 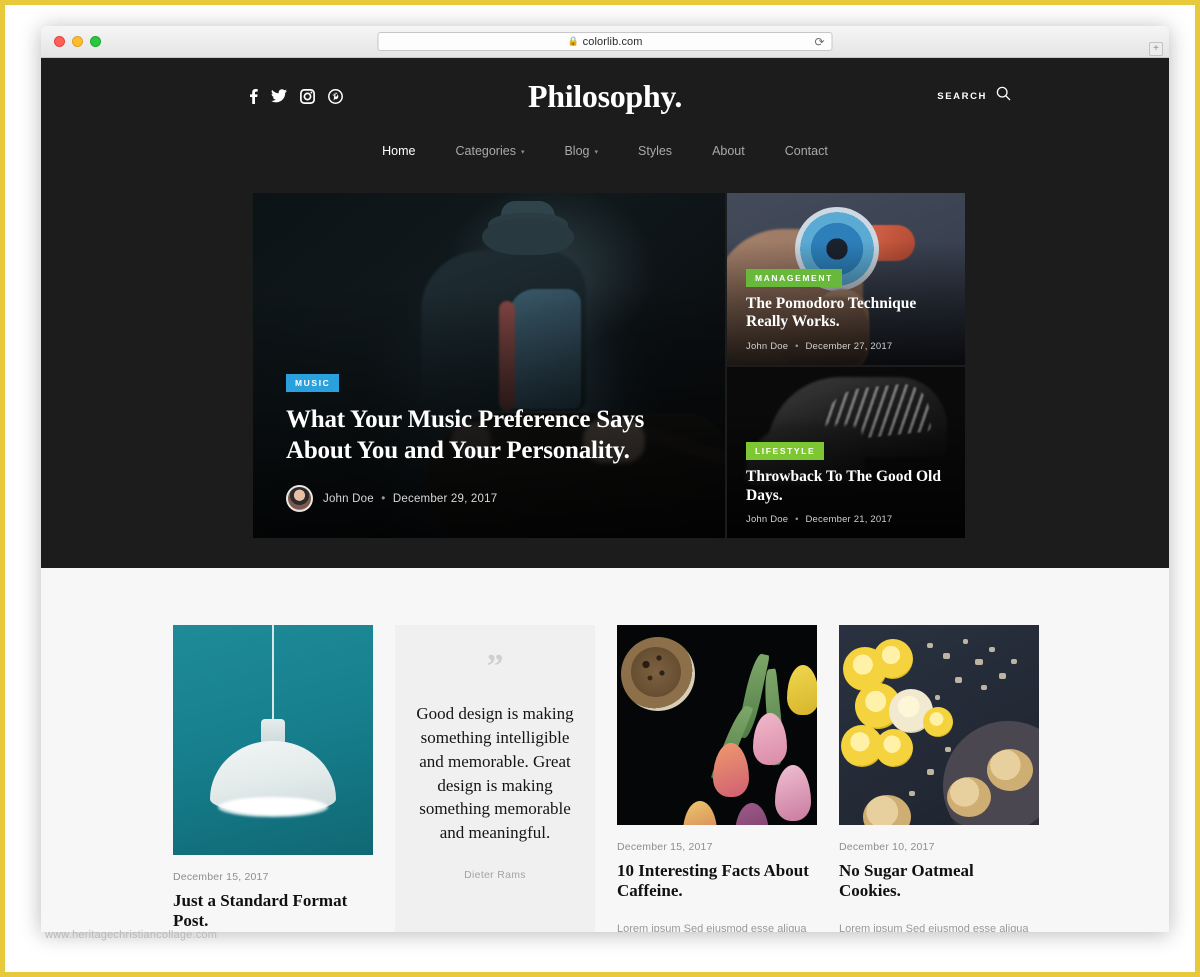 I want to click on site-header: Philosophy. SEARCH, so click(x=605, y=96).